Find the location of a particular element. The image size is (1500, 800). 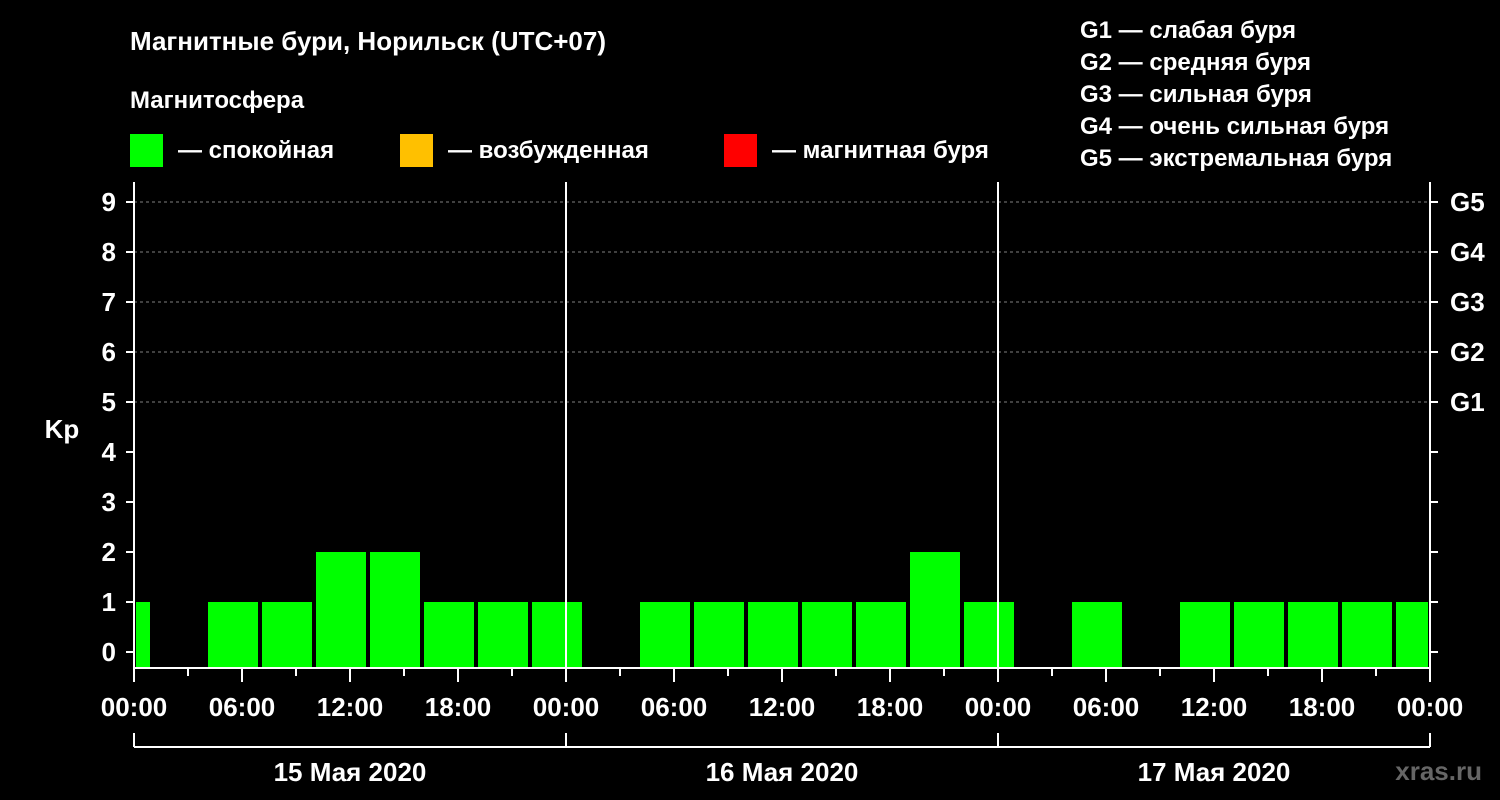

y-tick-label: 7 is located at coordinates (109, 302).